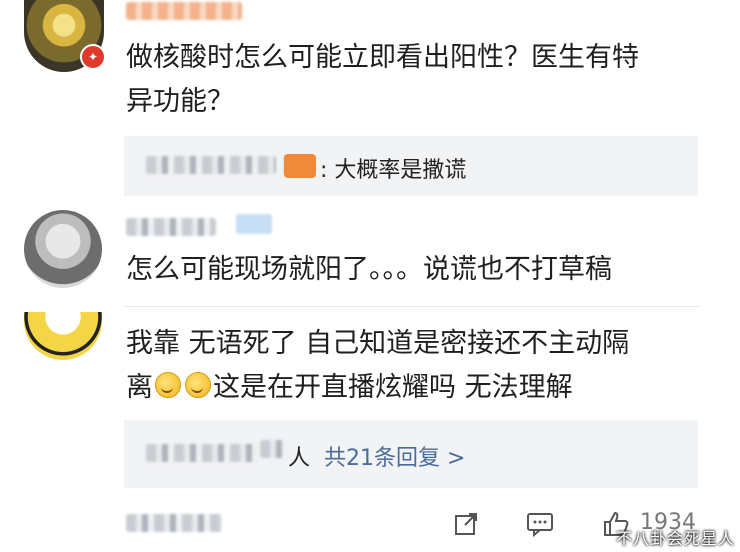 This screenshot has height=552, width=740. Describe the element at coordinates (394, 456) in the screenshot. I see `view-all-replies-link: 共21条回复 >` at that location.